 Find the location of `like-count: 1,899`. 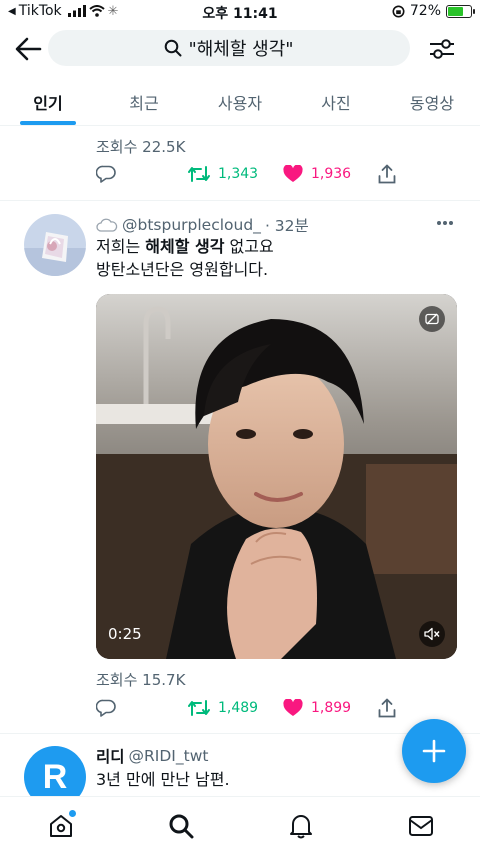

like-count: 1,899 is located at coordinates (331, 708).